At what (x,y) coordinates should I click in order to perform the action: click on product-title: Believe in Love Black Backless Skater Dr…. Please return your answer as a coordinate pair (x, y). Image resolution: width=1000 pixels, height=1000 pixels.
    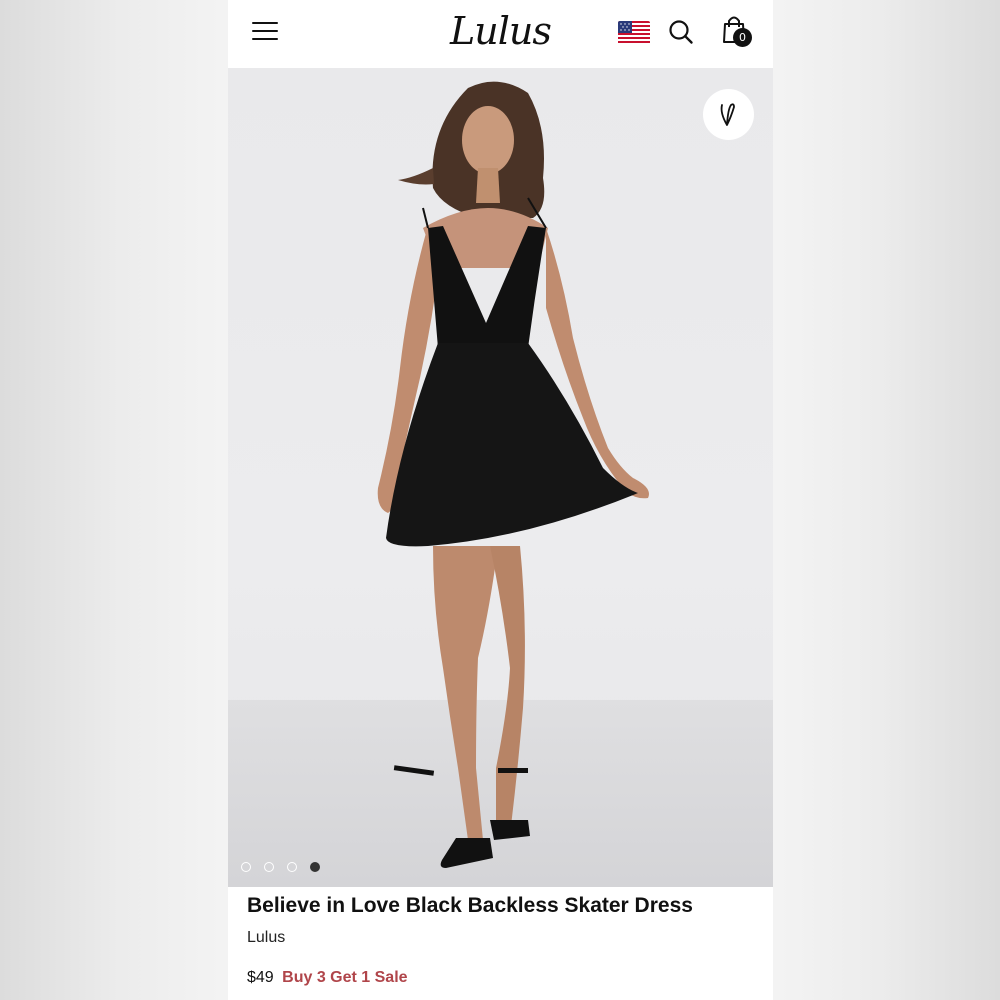
    Looking at the image, I should click on (470, 905).